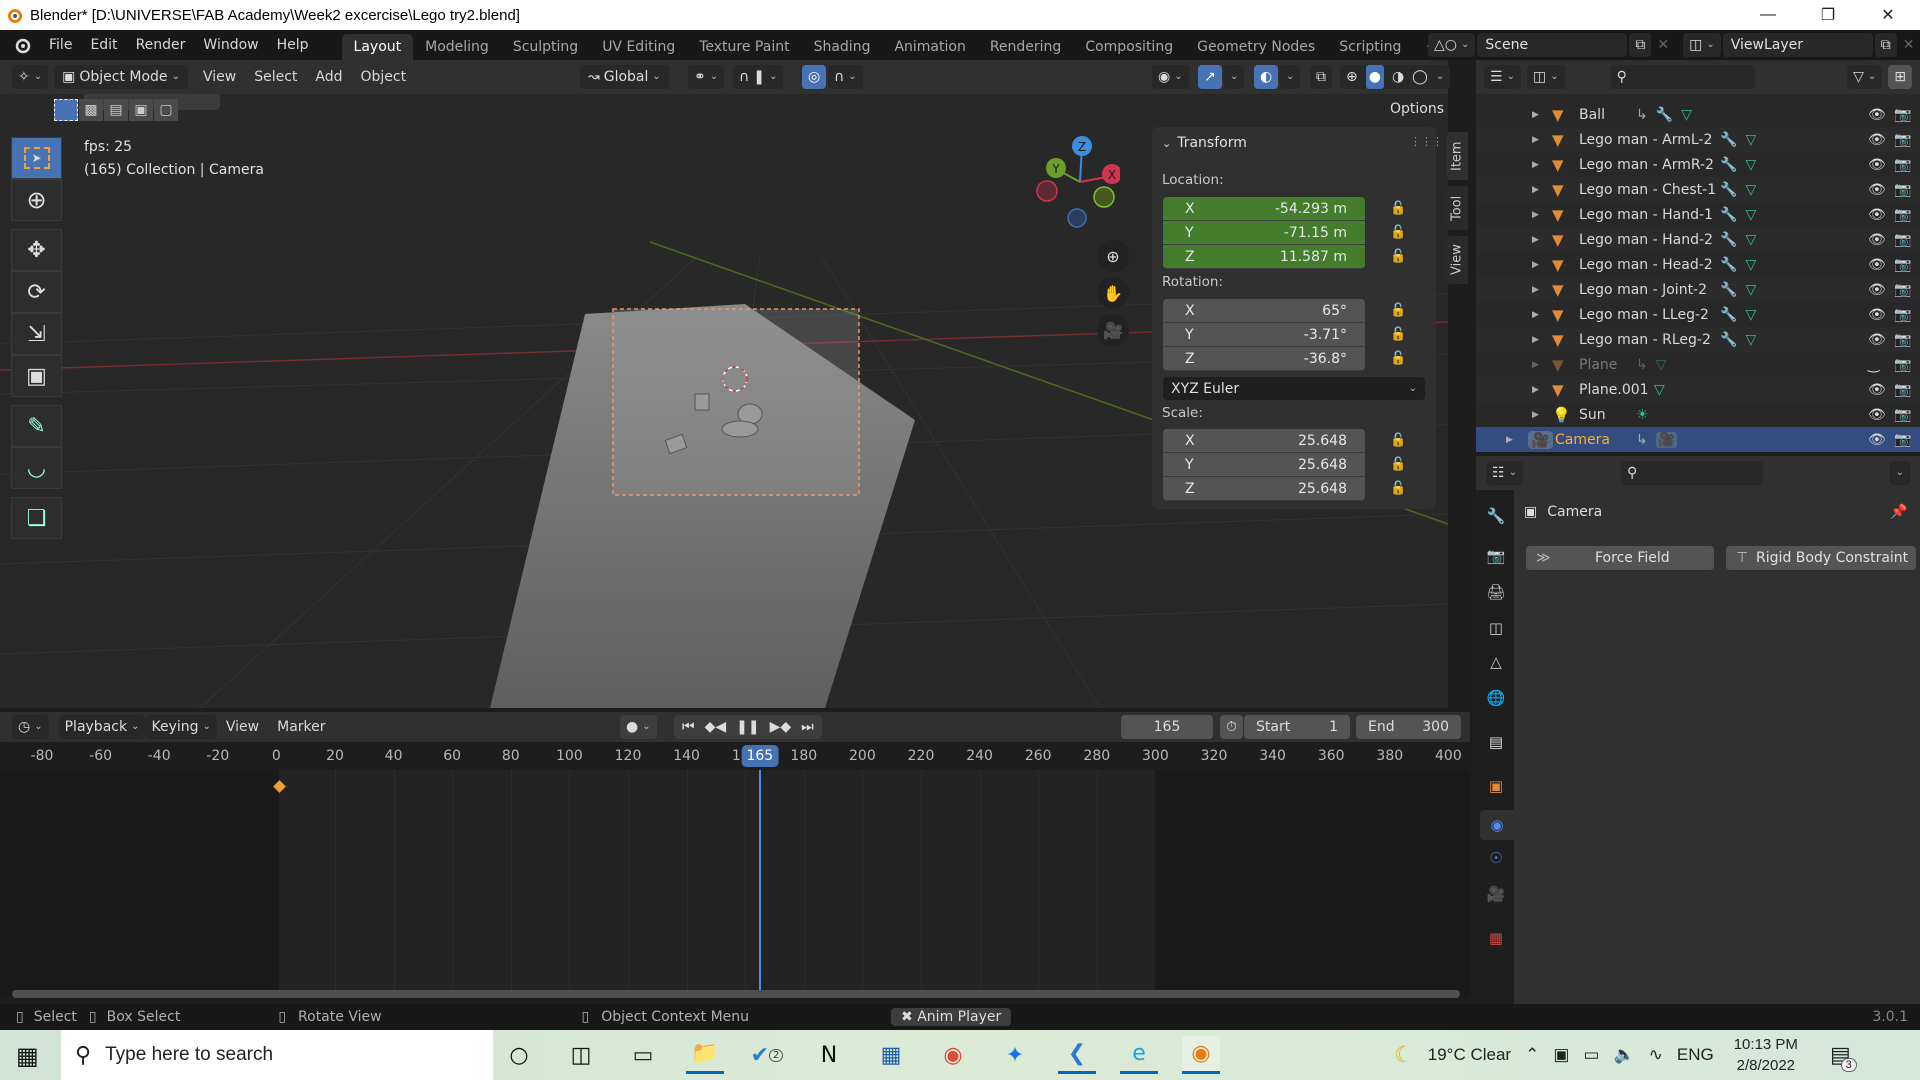 The height and width of the screenshot is (1080, 1920). I want to click on sticky-notes-icon: ▭, so click(643, 1055).